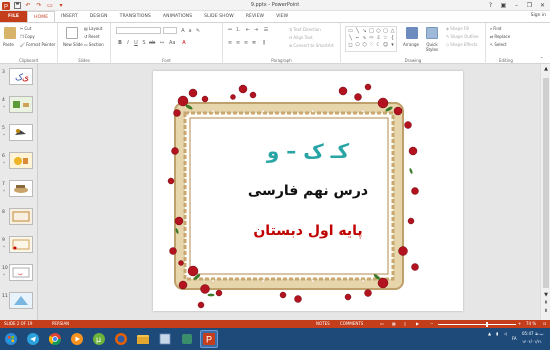 This screenshot has height=350, width=550. What do you see at coordinates (371, 45) in the screenshot?
I see `heart-shape-icon: ♡` at bounding box center [371, 45].